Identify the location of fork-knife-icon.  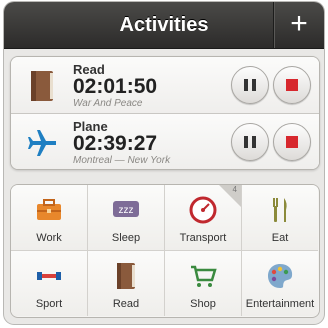
(280, 210).